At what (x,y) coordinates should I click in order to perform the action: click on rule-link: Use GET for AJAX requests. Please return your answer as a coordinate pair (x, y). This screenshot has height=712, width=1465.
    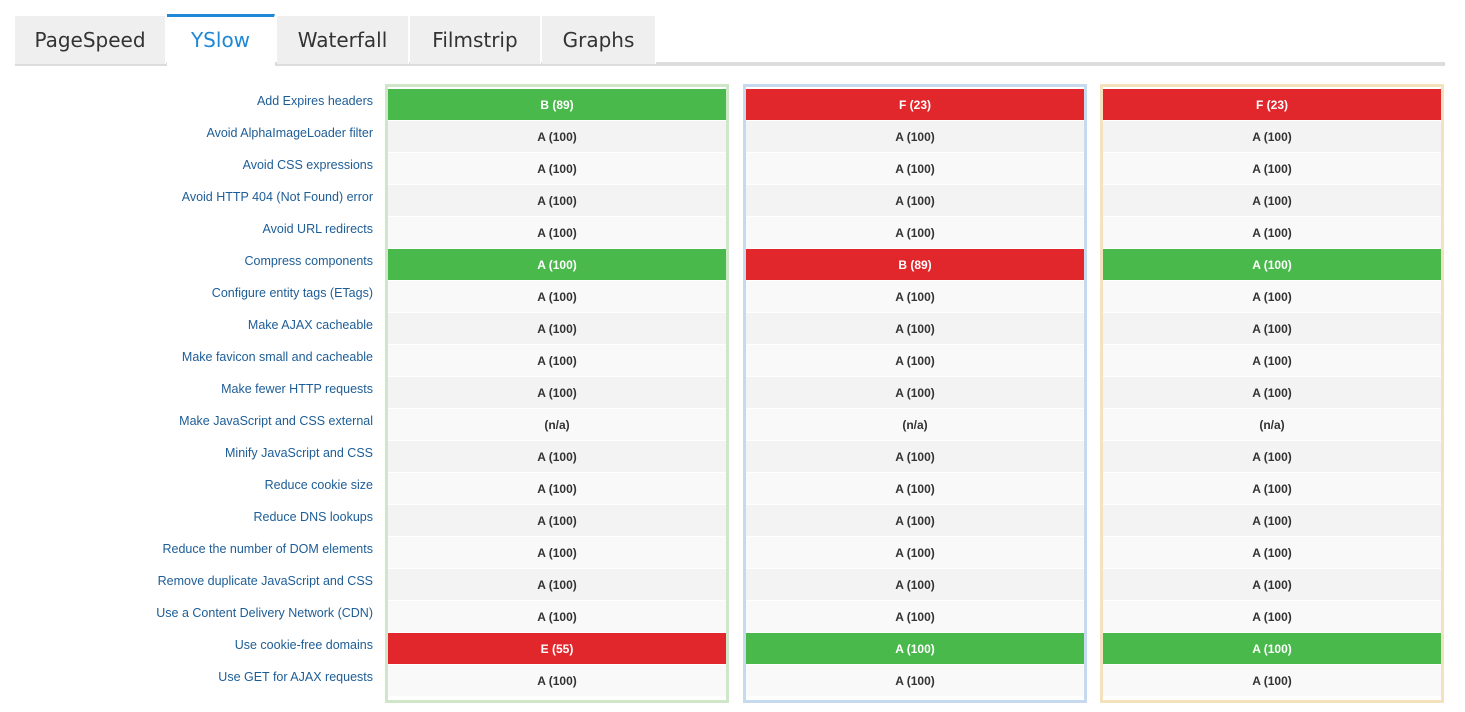
    Looking at the image, I should click on (186, 677).